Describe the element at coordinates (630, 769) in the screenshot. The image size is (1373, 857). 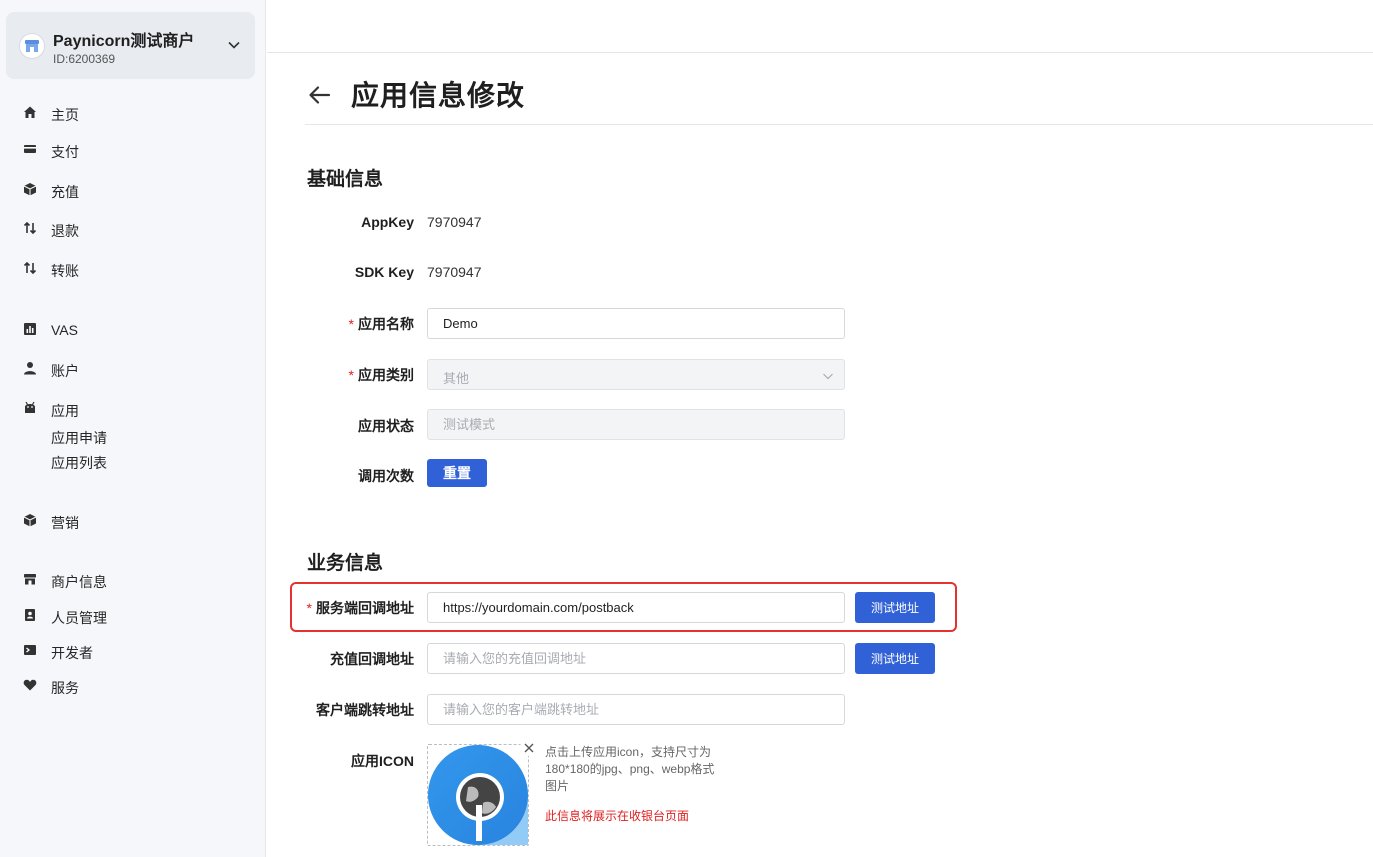
I see `upload-hint: 点击上传应用icon，支持尺寸为180*180的jpg、png、webp格式图片` at that location.